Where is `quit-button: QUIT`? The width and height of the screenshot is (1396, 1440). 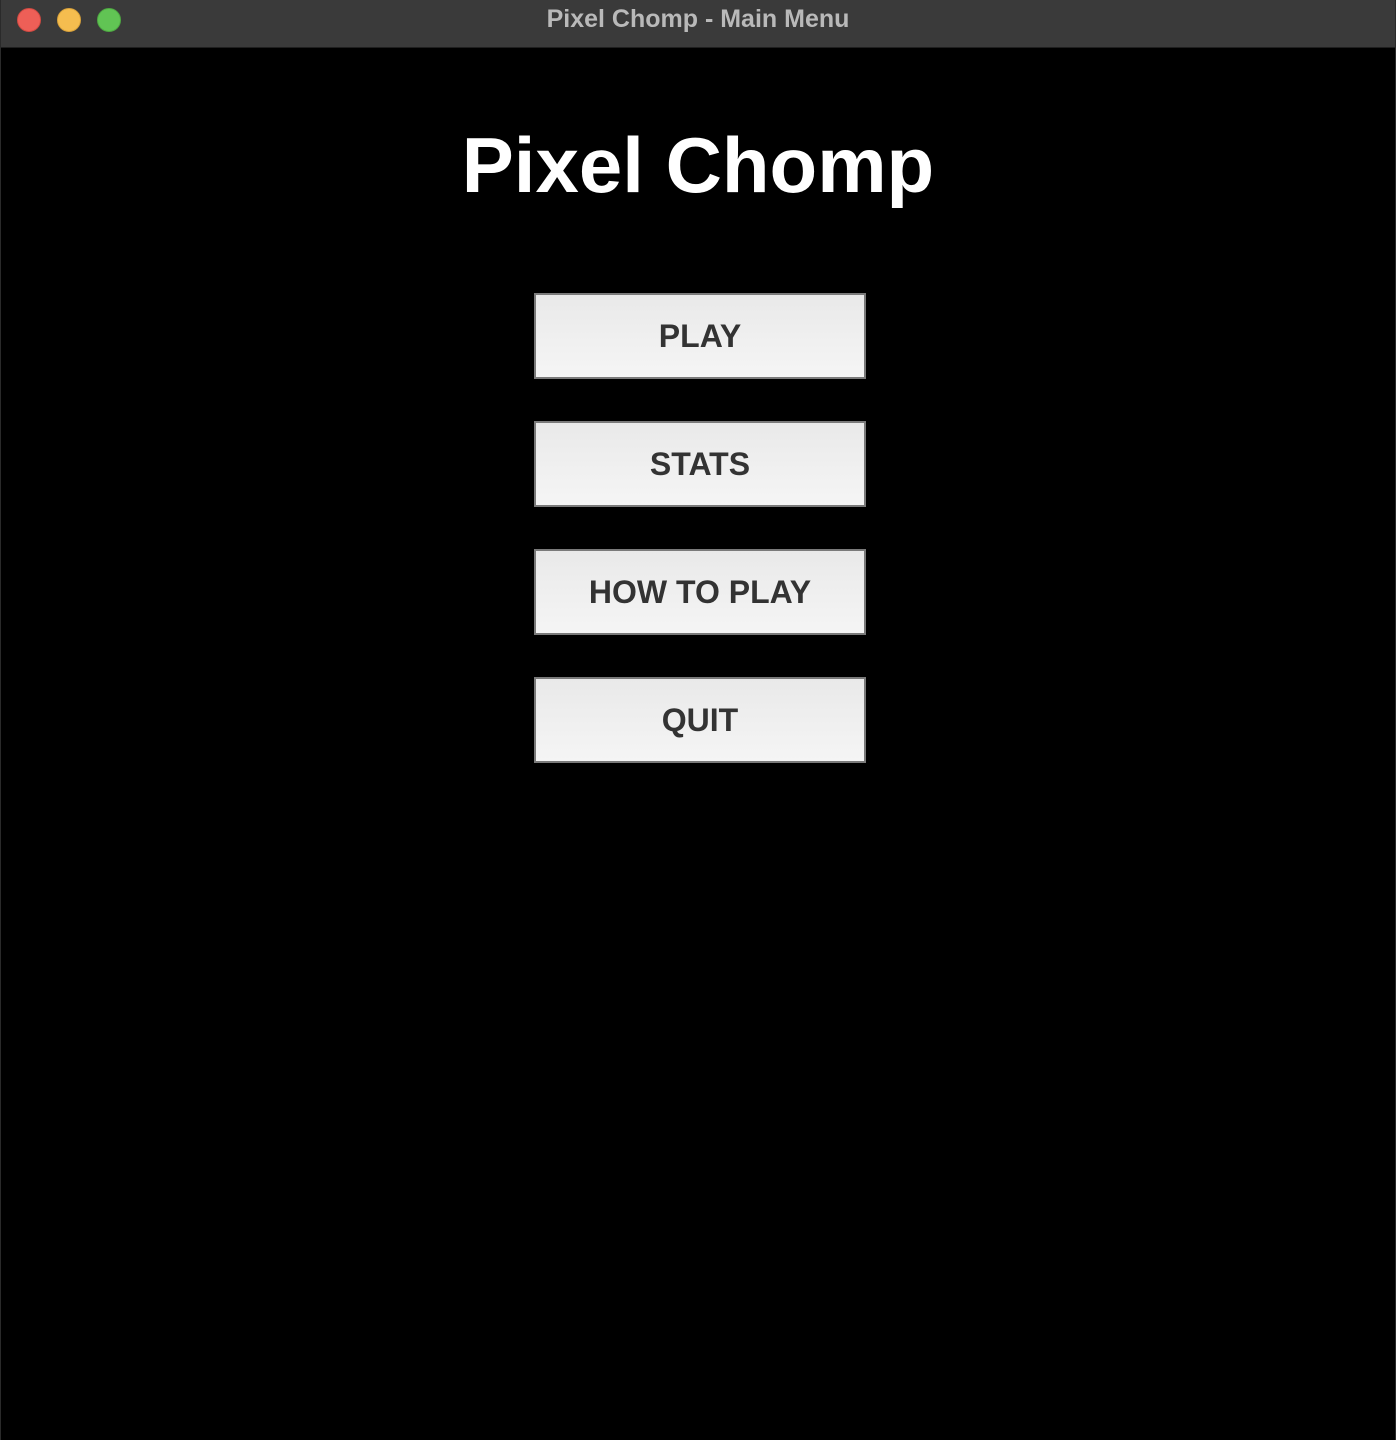 quit-button: QUIT is located at coordinates (700, 720).